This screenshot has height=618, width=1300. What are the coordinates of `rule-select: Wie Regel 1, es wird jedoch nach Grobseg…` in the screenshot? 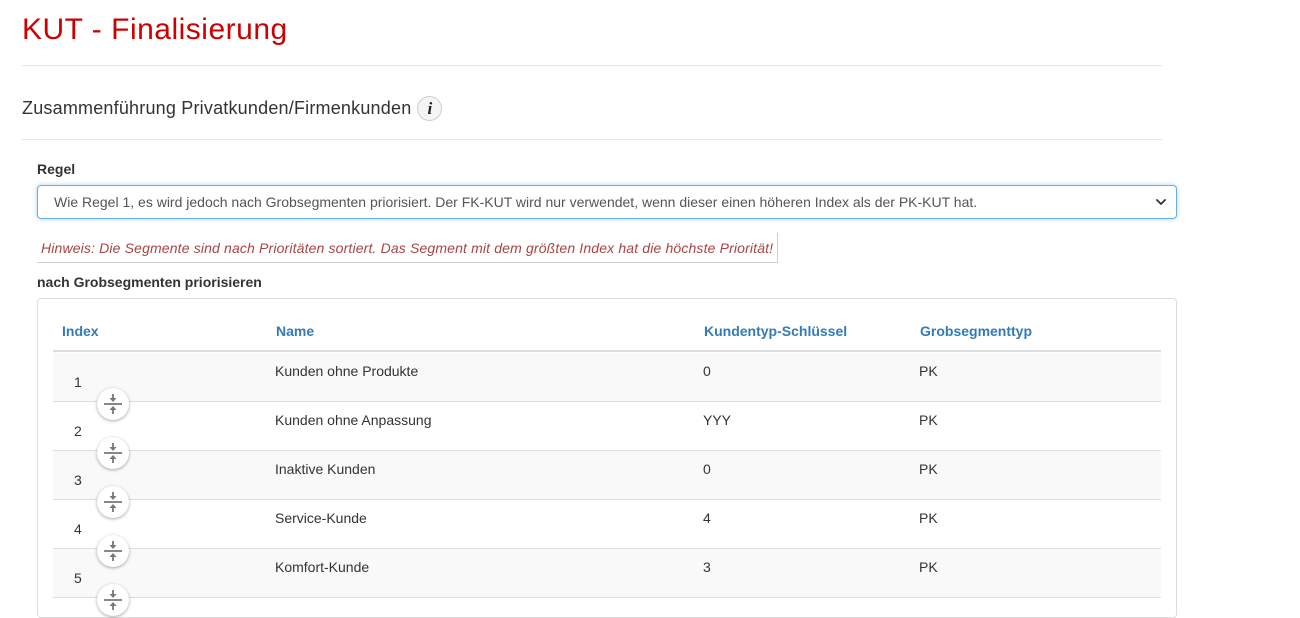 It's located at (607, 202).